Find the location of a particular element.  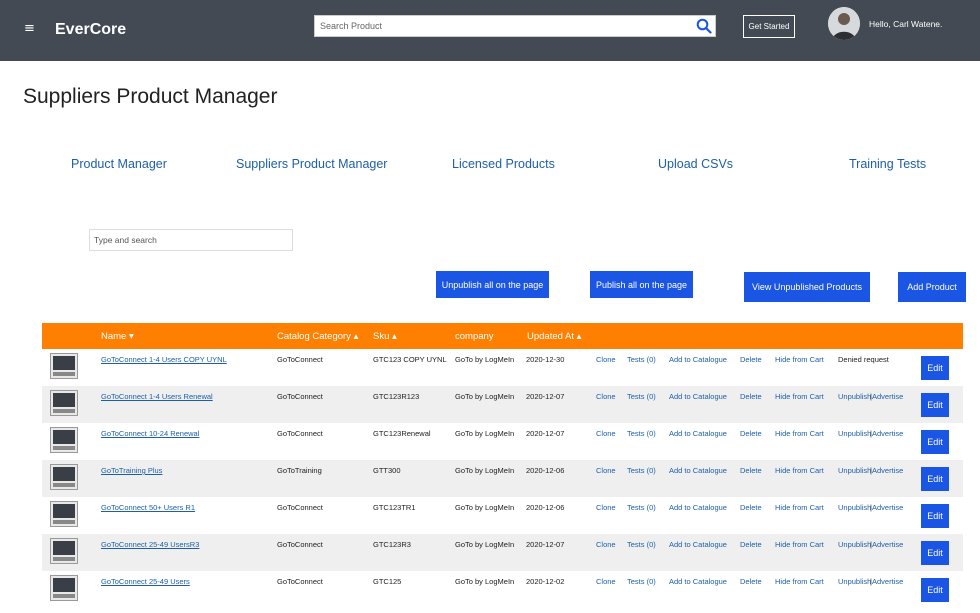

filter-search-input is located at coordinates (191, 240).